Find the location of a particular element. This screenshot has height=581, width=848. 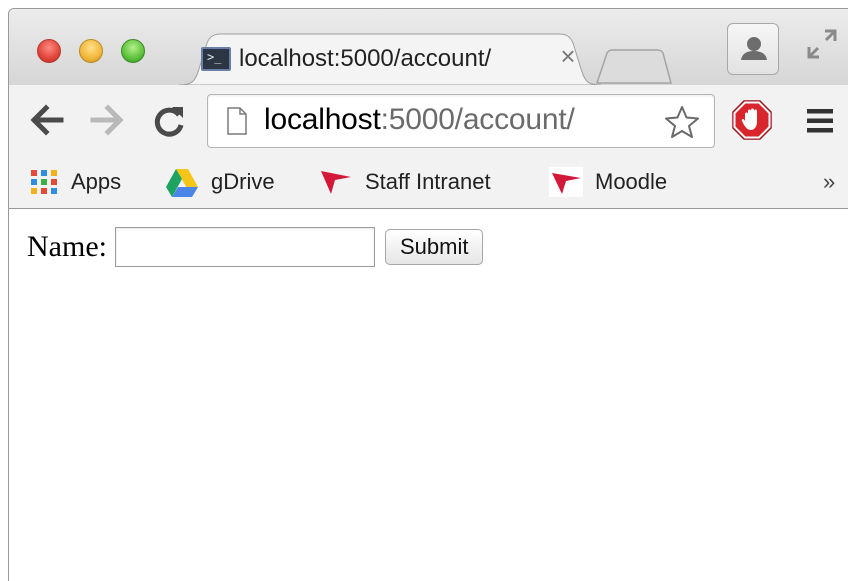

back-arrow-icon is located at coordinates (47, 120).